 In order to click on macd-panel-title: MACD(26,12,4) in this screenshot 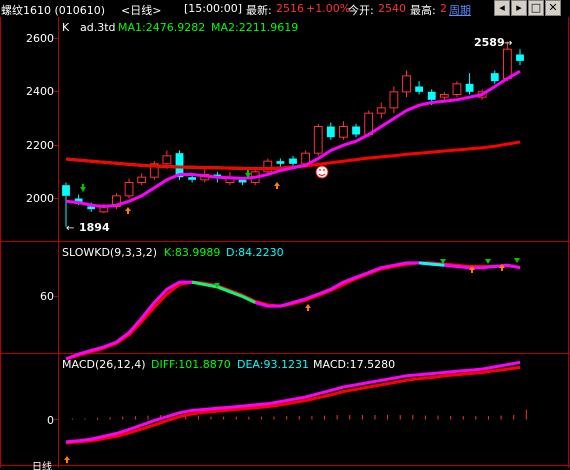, I will do `click(104, 364)`.